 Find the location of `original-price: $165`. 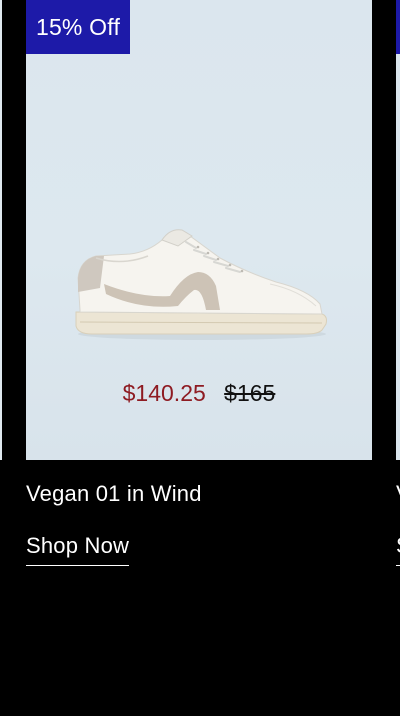

original-price: $165 is located at coordinates (250, 393).